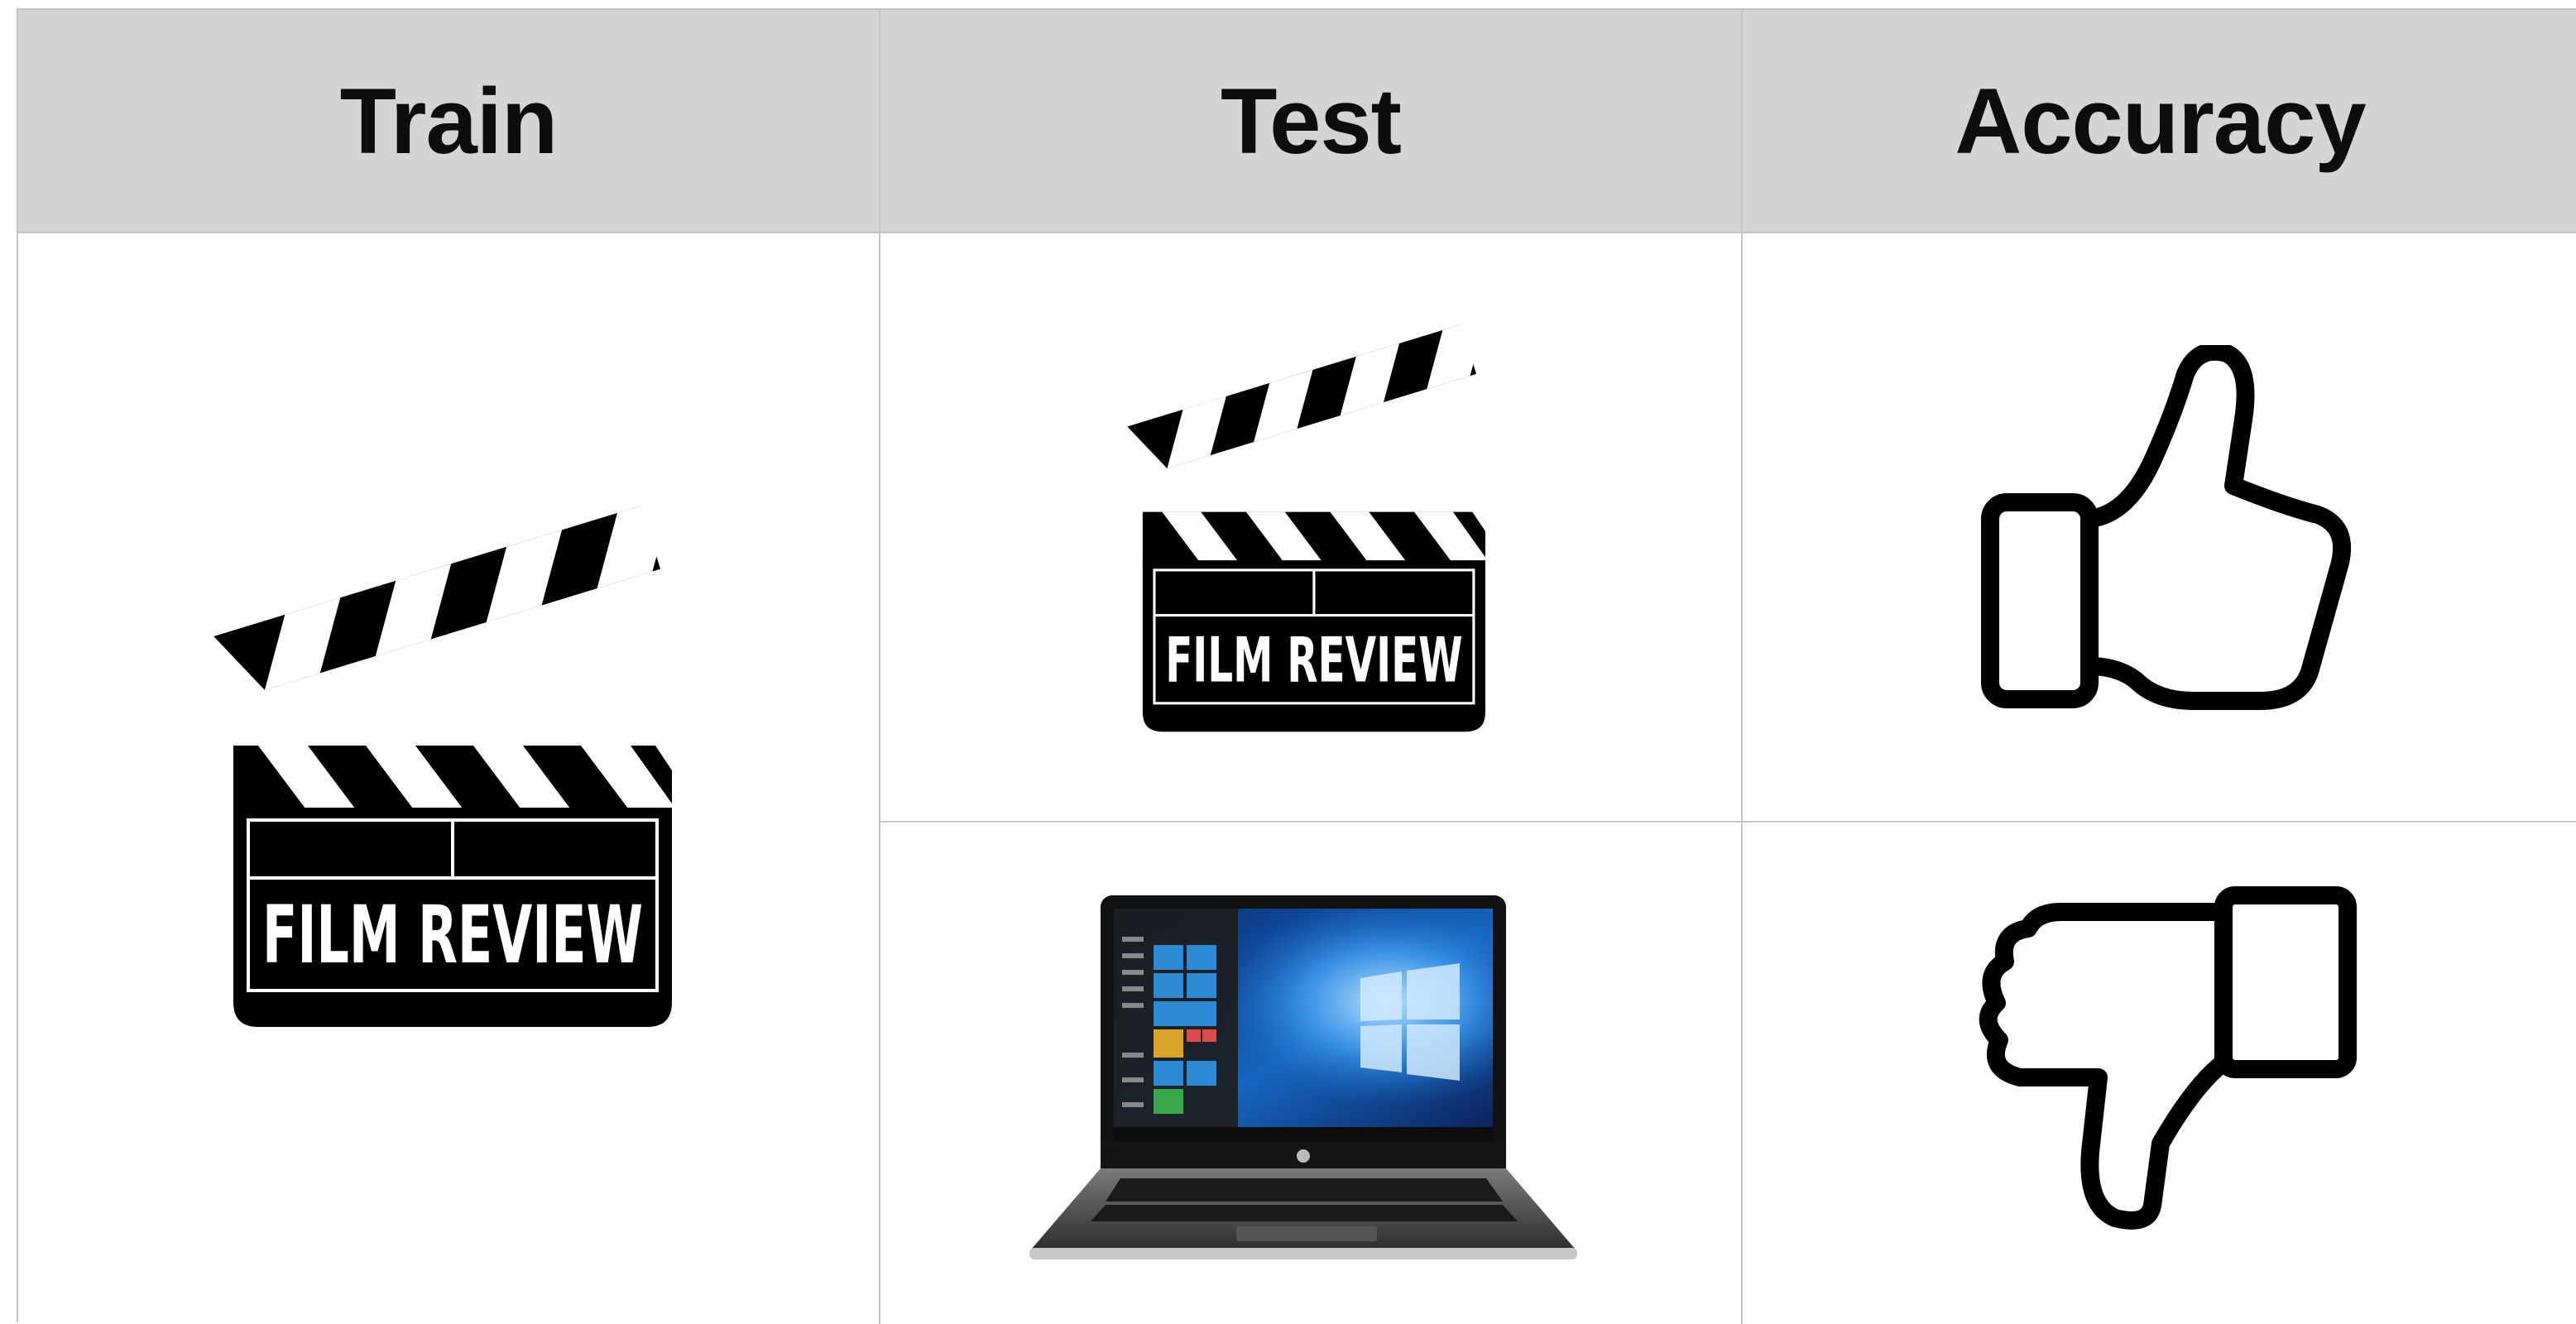  Describe the element at coordinates (2159, 121) in the screenshot. I see `header-accuracy: Accuracy` at that location.